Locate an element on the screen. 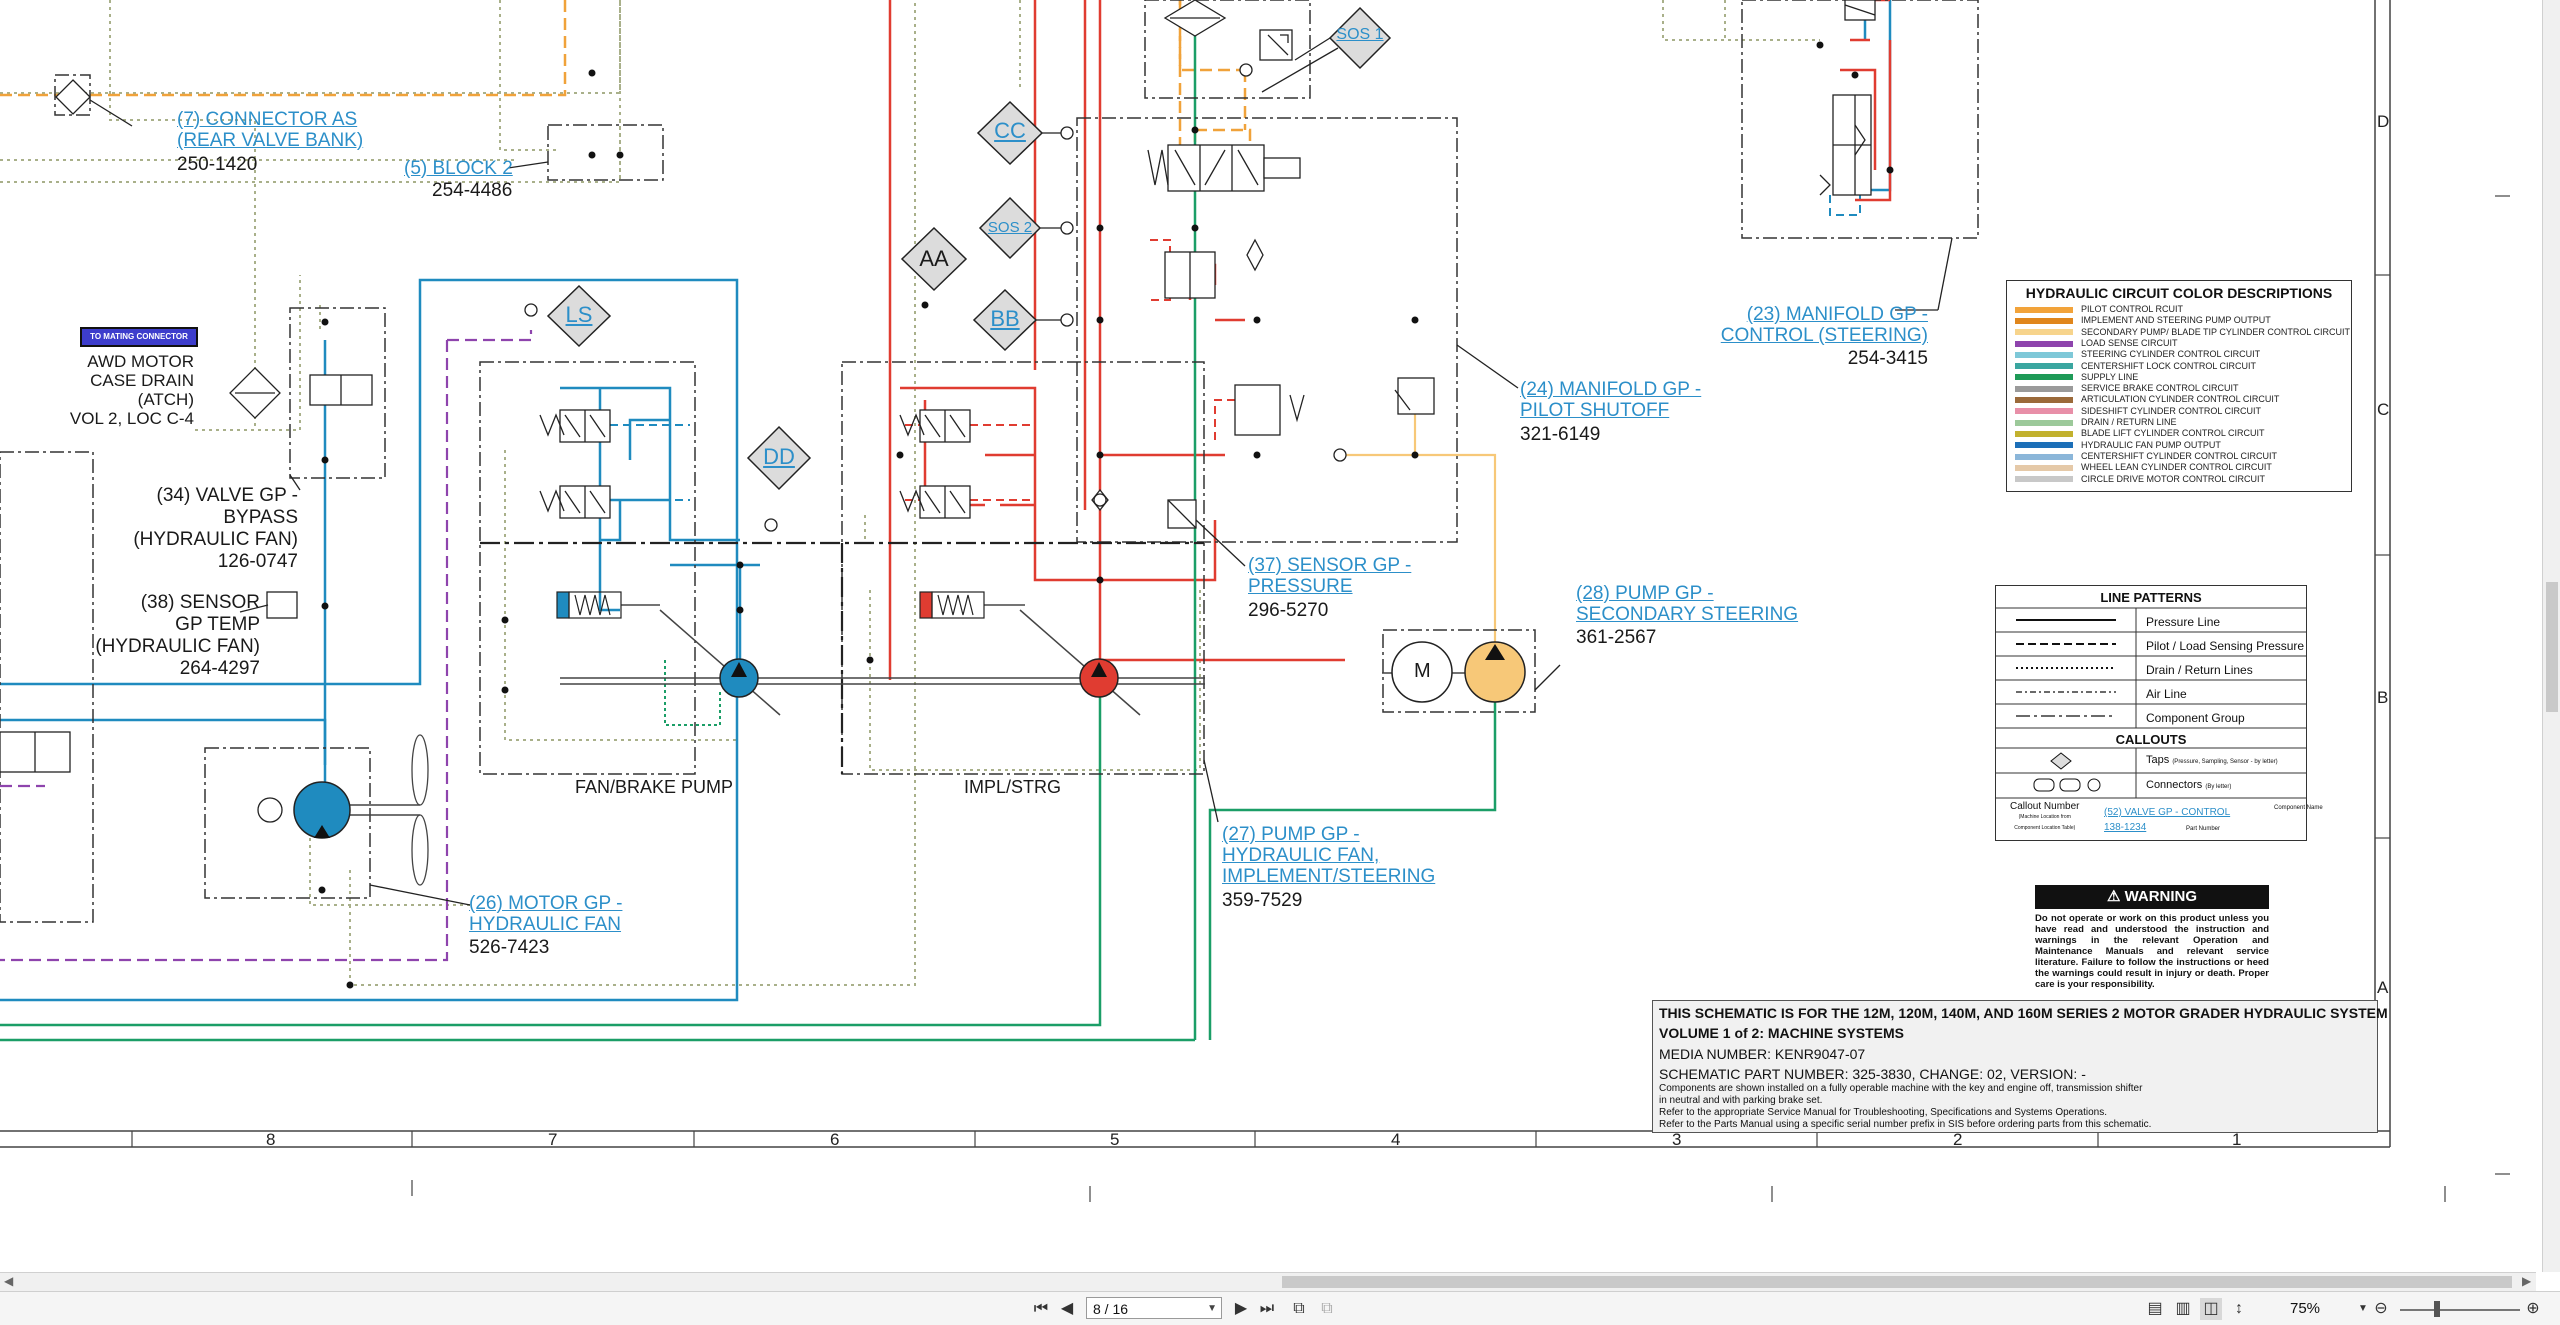 The width and height of the screenshot is (2560, 1325). grid-col-8: 8 is located at coordinates (271, 1139).